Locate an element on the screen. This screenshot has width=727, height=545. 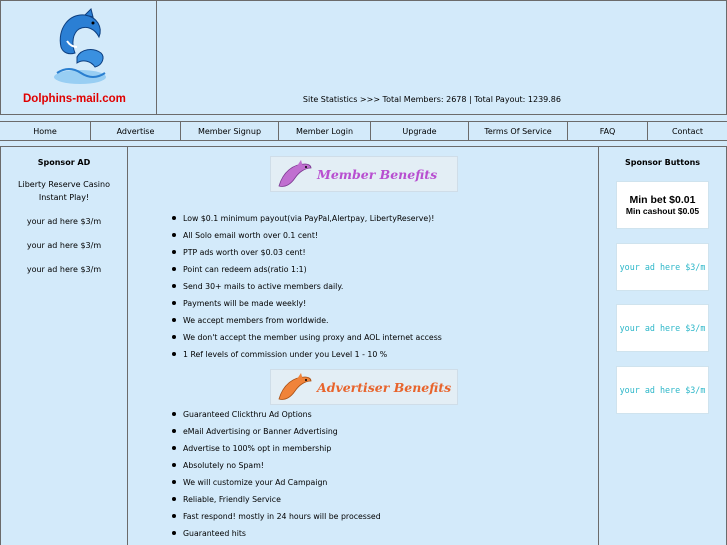
list-item: Guaranteed Clickthru Ad Options is located at coordinates (276, 414).